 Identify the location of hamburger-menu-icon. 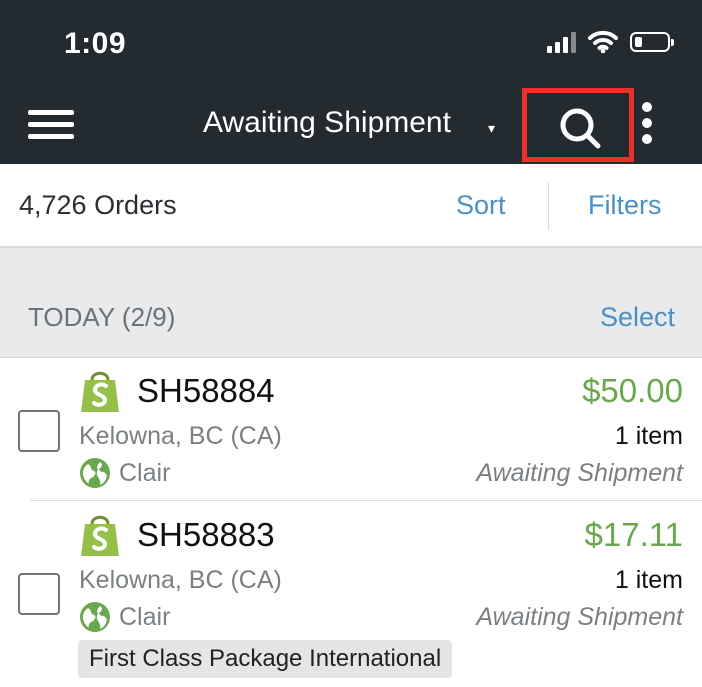
(51, 126).